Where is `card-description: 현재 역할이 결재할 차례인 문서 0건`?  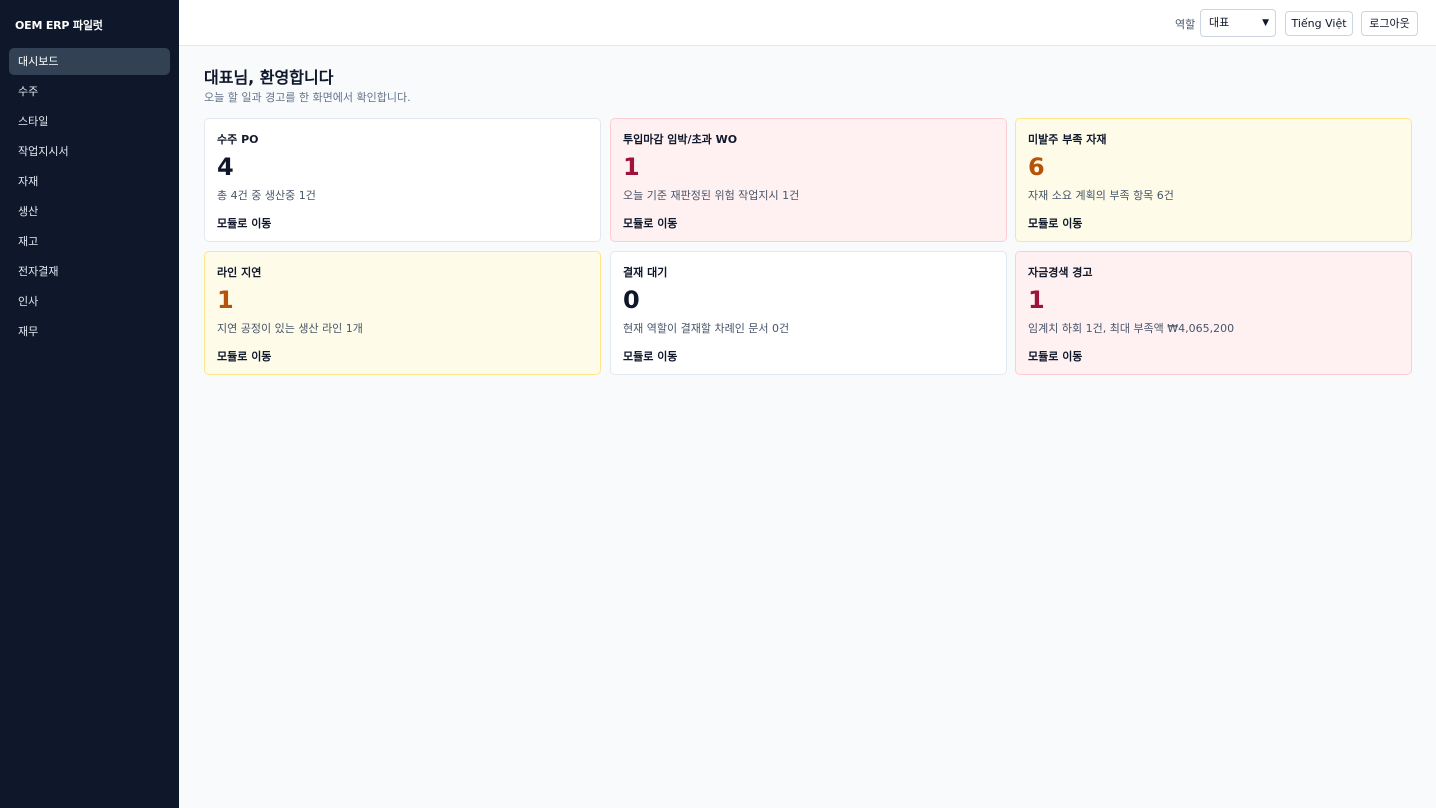
card-description: 현재 역할이 결재할 차례인 문서 0건 is located at coordinates (706, 328).